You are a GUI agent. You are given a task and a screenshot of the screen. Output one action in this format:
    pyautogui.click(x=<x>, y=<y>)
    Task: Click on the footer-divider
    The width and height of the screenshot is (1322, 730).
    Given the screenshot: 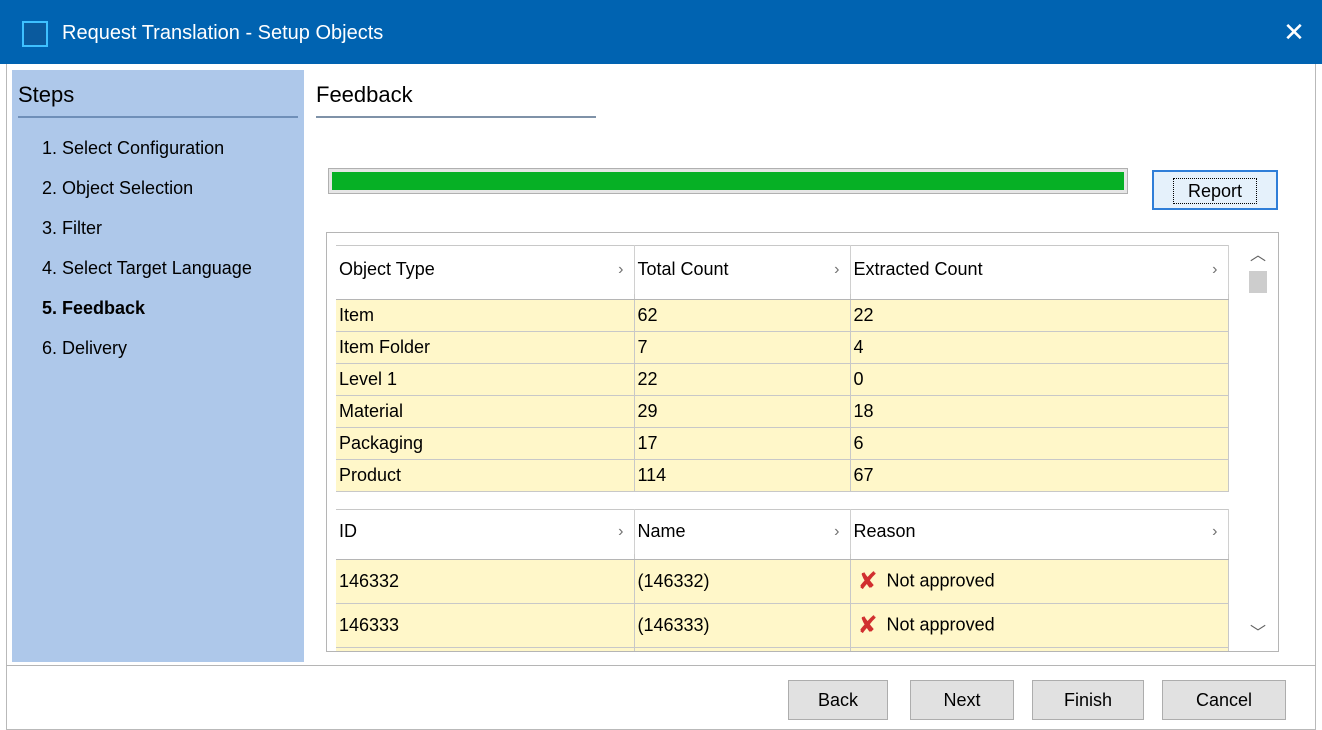 What is the action you would take?
    pyautogui.click(x=661, y=665)
    